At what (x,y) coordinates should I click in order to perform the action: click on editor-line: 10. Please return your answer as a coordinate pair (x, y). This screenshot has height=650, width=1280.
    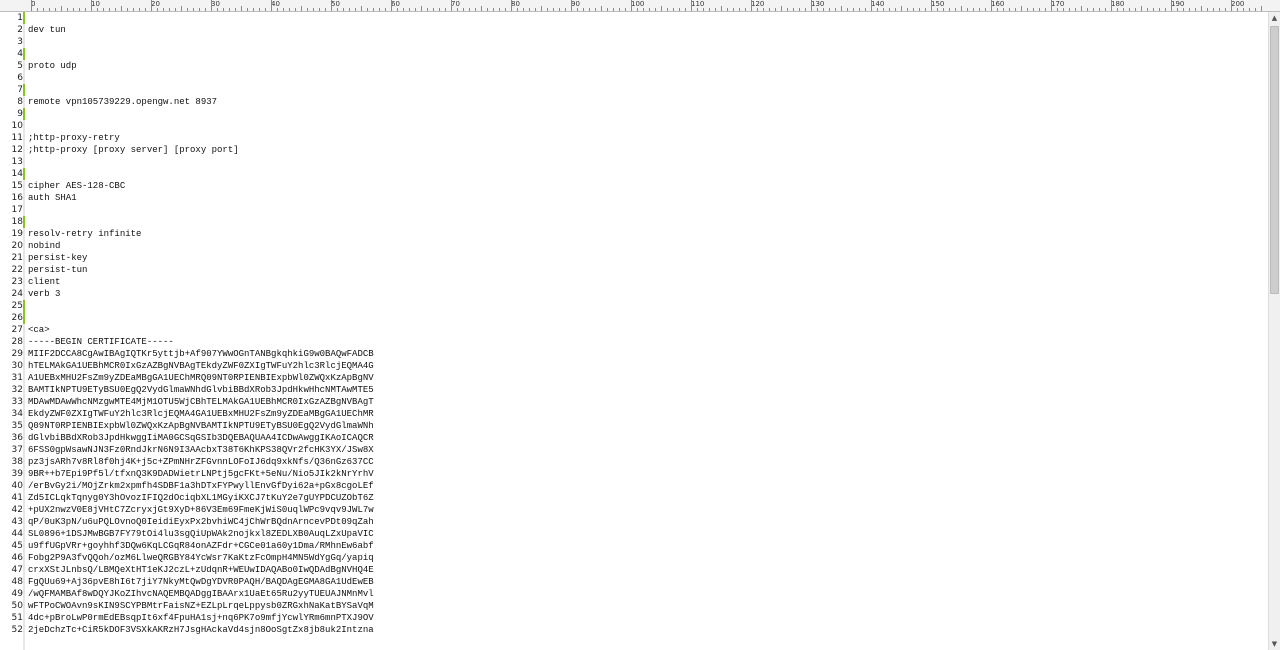
    Looking at the image, I should click on (634, 126).